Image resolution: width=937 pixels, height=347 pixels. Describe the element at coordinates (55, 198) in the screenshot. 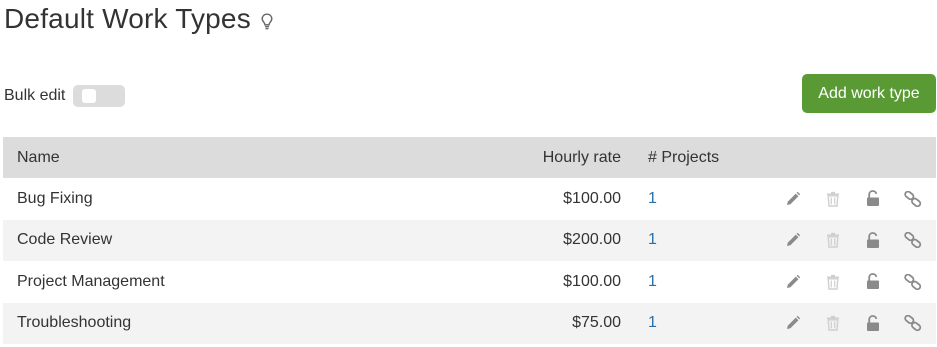

I see `work-type-name: Bug Fixing` at that location.